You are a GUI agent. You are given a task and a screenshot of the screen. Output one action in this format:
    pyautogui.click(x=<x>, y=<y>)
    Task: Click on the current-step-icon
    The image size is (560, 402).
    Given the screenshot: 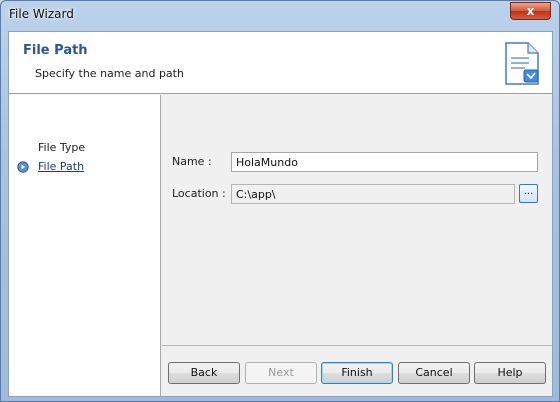 What is the action you would take?
    pyautogui.click(x=23, y=167)
    